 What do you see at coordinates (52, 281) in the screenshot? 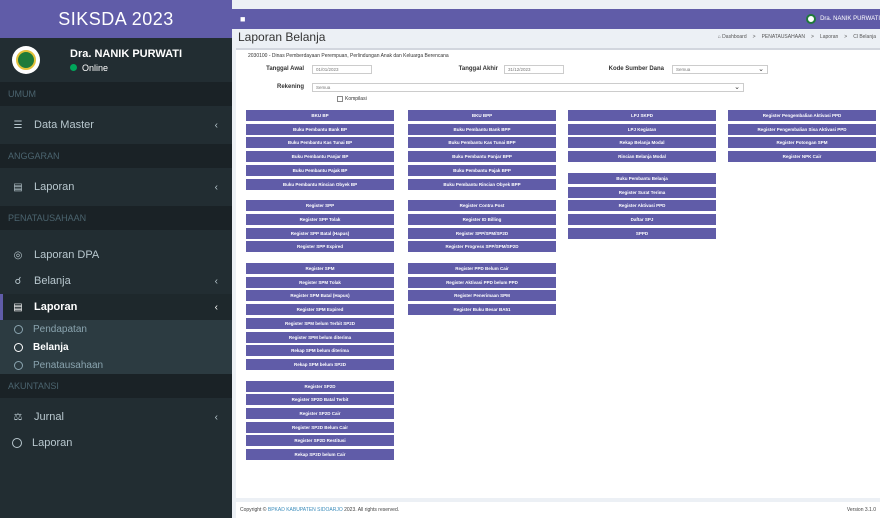
I see `sidebar-item-label: Belanja` at bounding box center [52, 281].